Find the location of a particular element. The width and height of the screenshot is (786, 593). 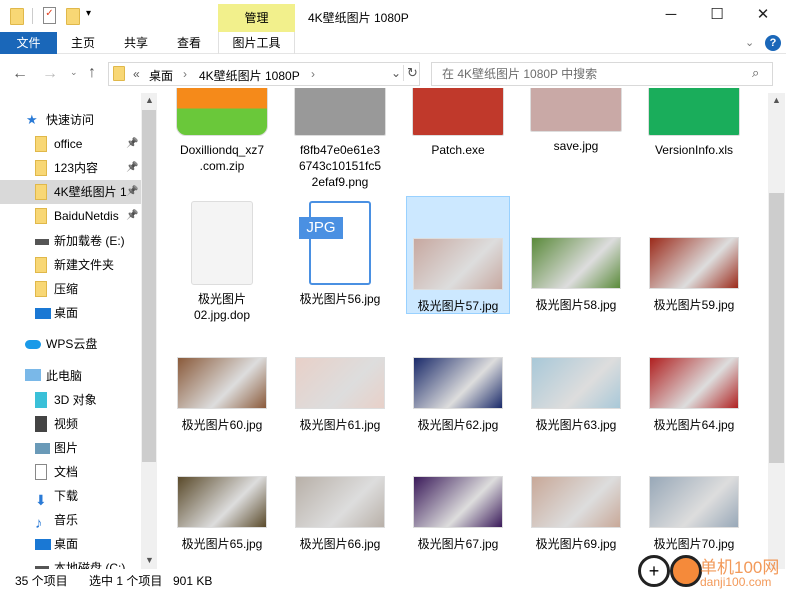

file-item: JPG 极光图片56.jpg is located at coordinates (340, 255).